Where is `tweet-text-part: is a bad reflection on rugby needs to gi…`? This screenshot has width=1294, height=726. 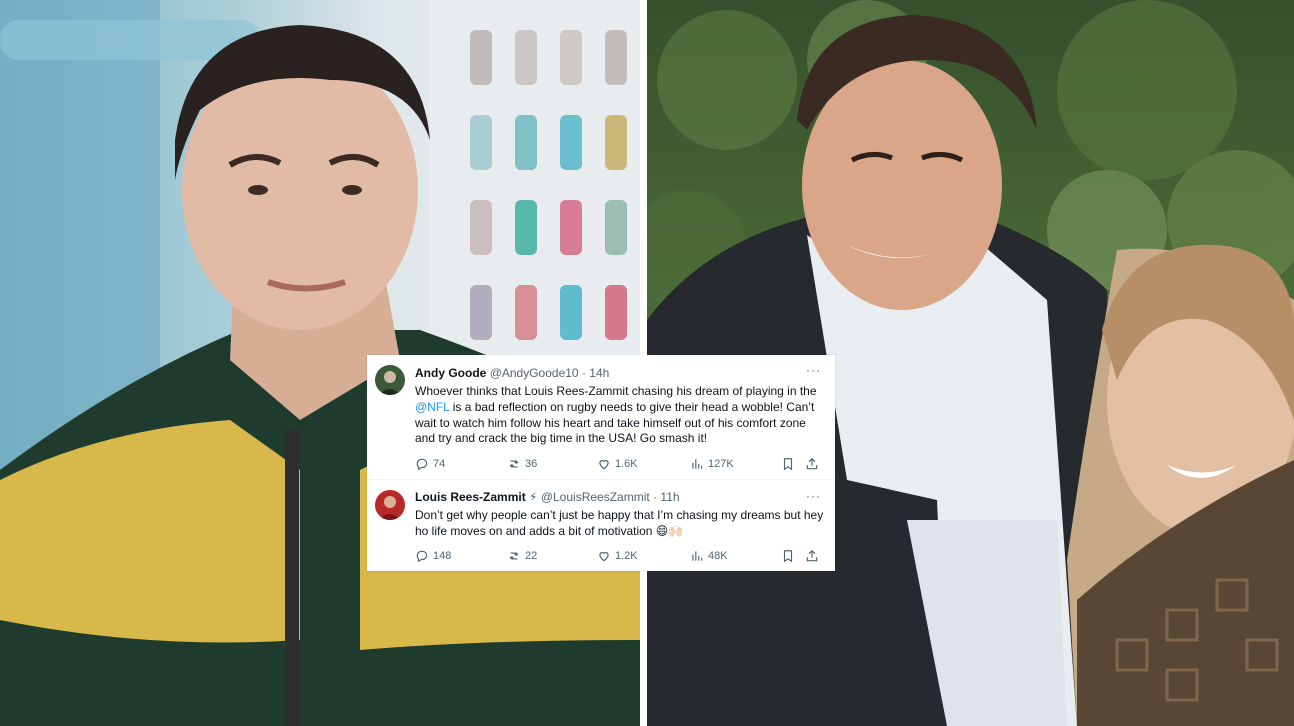
tweet-text-part: is a bad reflection on rugby needs to gi… is located at coordinates (615, 422).